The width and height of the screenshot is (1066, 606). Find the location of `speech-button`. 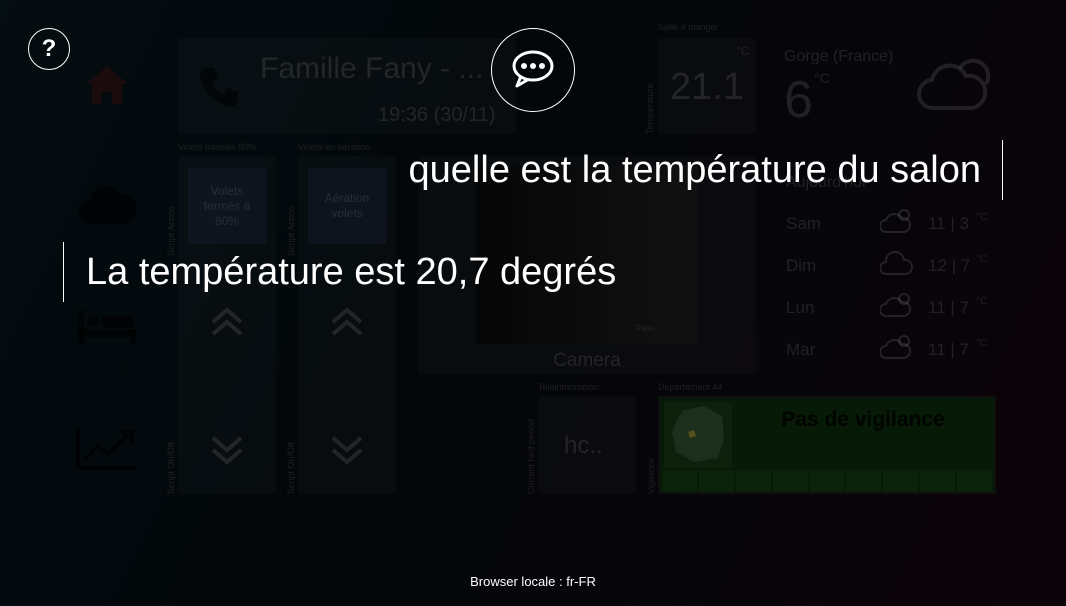

speech-button is located at coordinates (533, 70).